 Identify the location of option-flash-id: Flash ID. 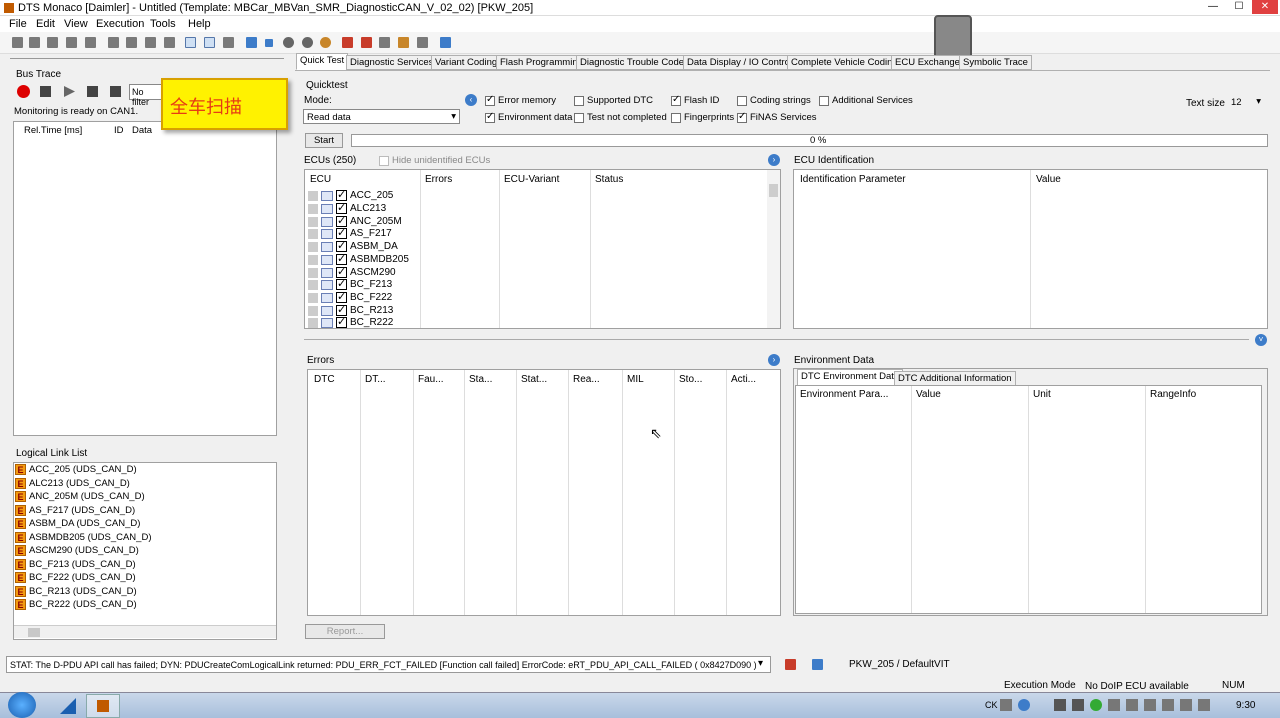
(695, 100).